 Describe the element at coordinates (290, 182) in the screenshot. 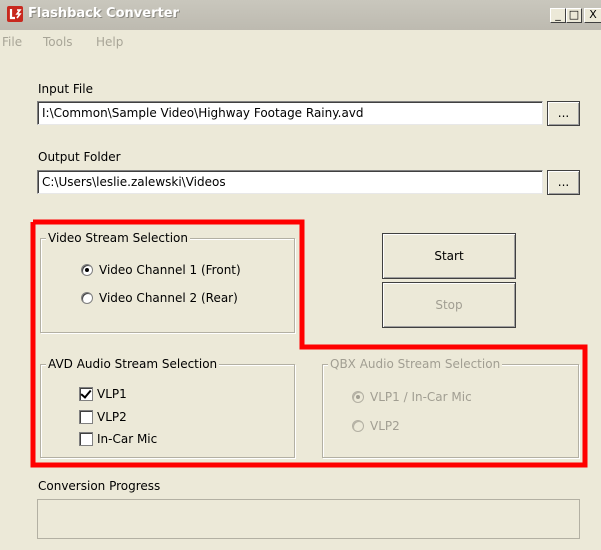

I see `output-folder-field: C:\Users\leslie.zalewski\Videos` at that location.